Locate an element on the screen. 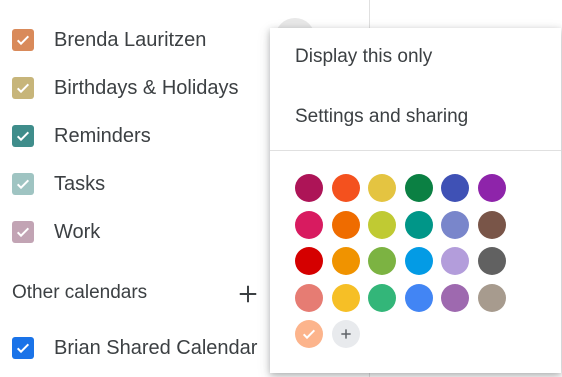 This screenshot has width=562, height=377. settings-and-sharing-item: Settings and sharing is located at coordinates (415, 117).